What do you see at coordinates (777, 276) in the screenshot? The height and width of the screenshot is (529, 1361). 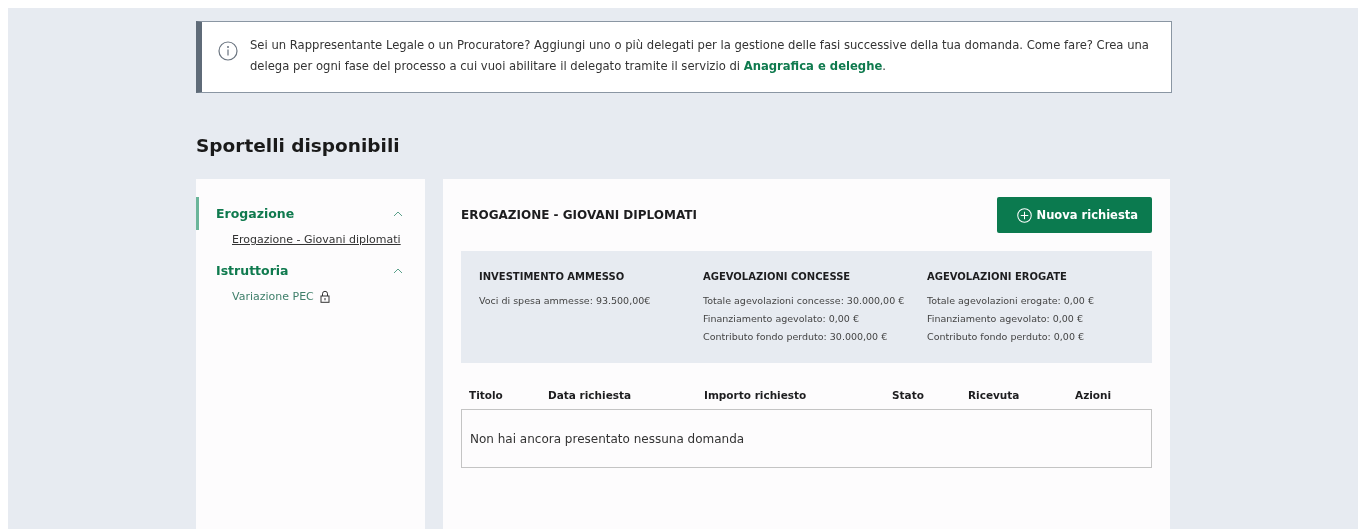 I see `summary-title: AGEVOLAZIONI CONCESSE` at bounding box center [777, 276].